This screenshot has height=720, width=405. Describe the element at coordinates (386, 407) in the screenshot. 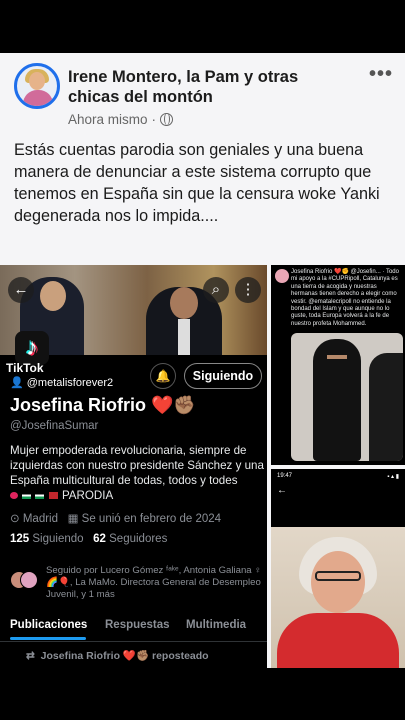

I see `person-figure` at that location.